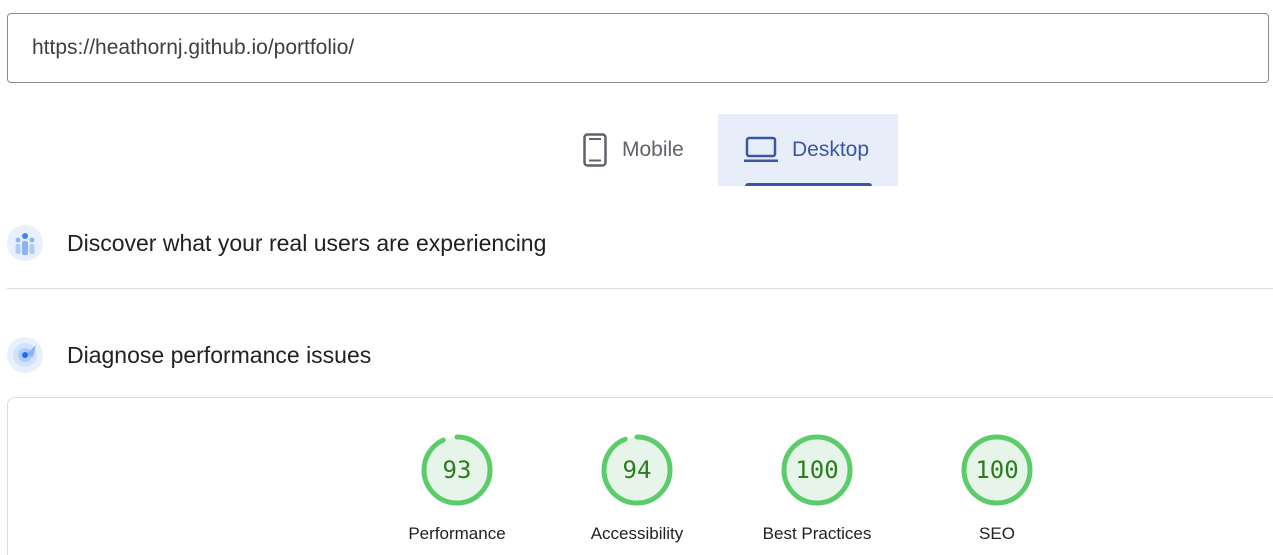  I want to click on tab-mobile: Mobile, so click(639, 150).